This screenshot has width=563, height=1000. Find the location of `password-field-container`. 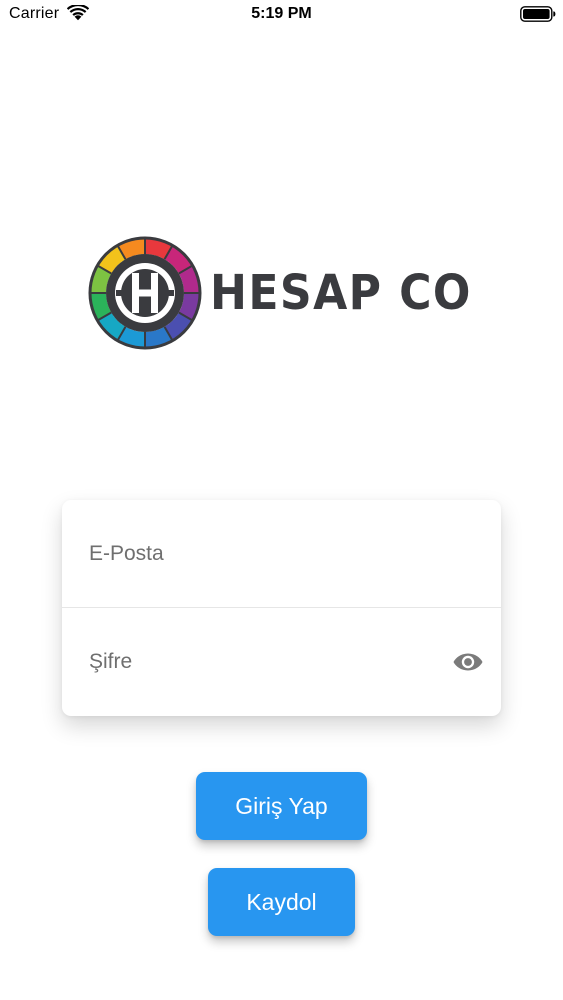

password-field-container is located at coordinates (281, 662).